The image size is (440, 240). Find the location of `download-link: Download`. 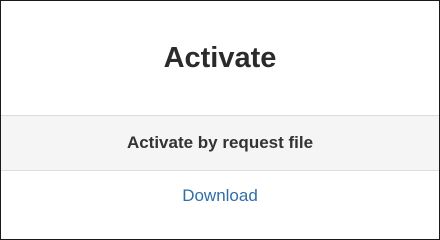

download-link: Download is located at coordinates (220, 196).